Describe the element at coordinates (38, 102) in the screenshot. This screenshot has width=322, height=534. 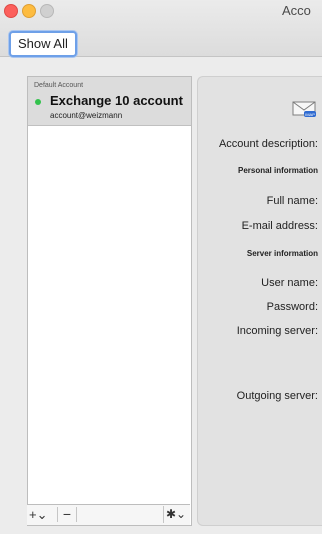
I see `online-status-icon` at that location.